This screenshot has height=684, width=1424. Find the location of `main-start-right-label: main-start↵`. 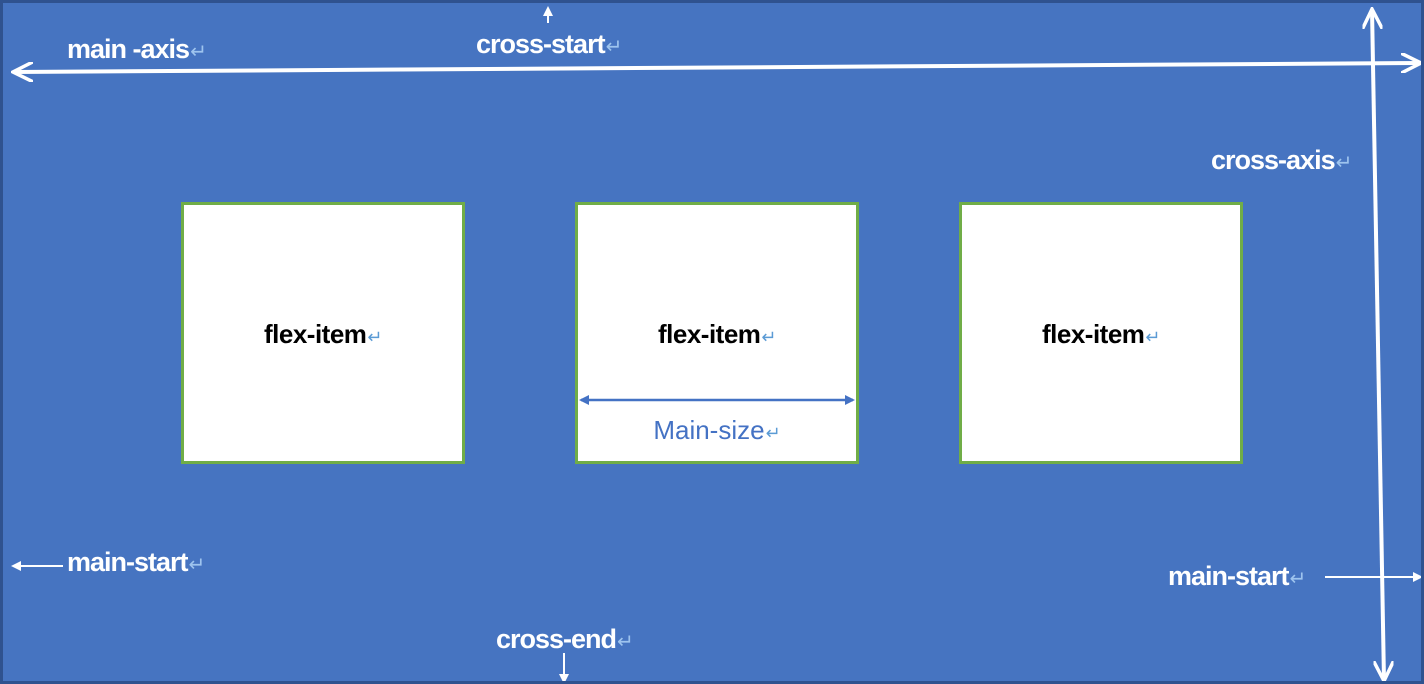

main-start-right-label: main-start↵ is located at coordinates (1237, 576).